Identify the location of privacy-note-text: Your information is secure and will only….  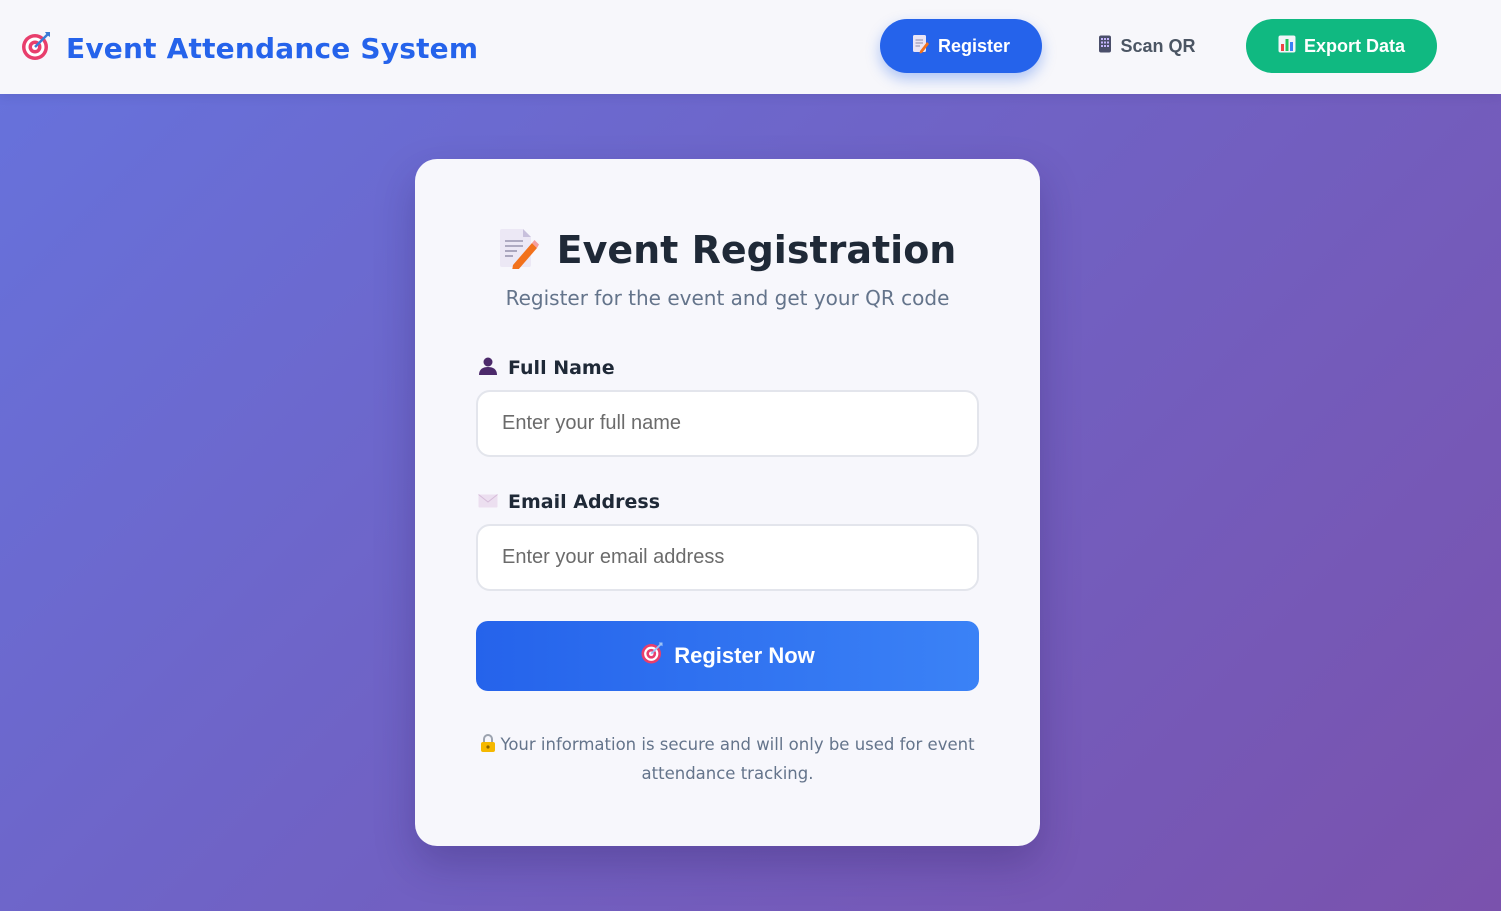
(737, 759).